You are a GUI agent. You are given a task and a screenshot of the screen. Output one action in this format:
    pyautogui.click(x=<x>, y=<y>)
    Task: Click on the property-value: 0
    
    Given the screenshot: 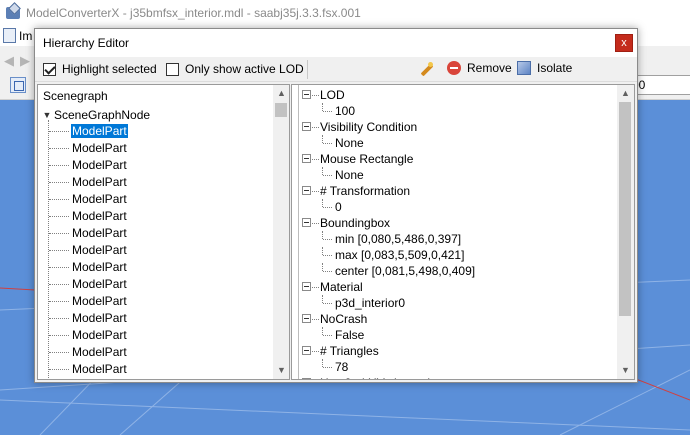 What is the action you would take?
    pyautogui.click(x=457, y=207)
    